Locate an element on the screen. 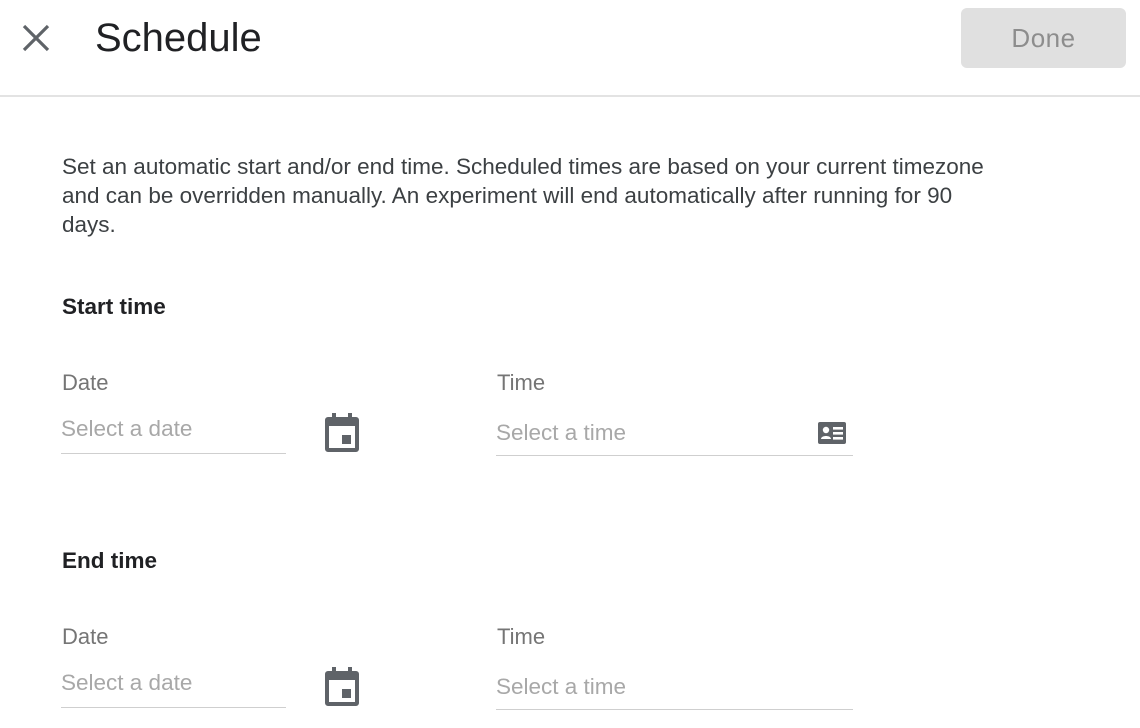  start-date-input: Select a date is located at coordinates (173, 433).